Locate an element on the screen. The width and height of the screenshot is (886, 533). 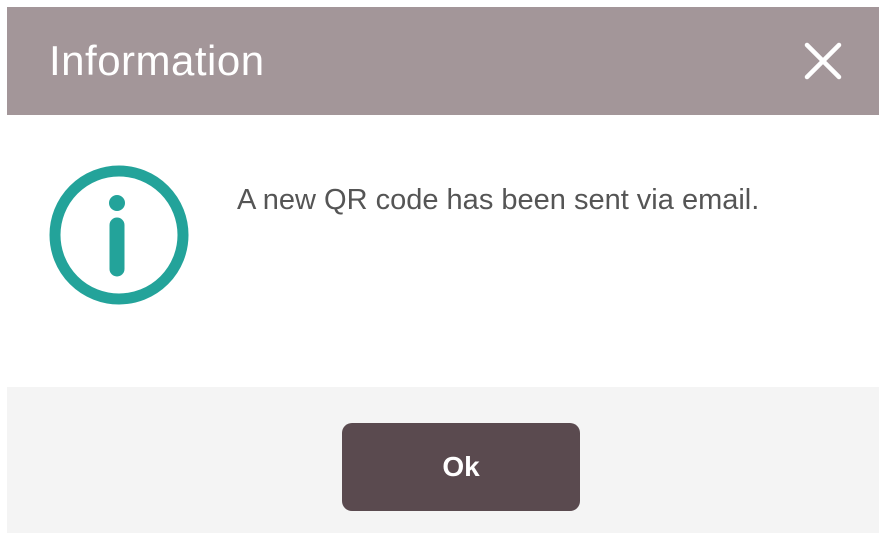
ok-button: Ok is located at coordinates (461, 467).